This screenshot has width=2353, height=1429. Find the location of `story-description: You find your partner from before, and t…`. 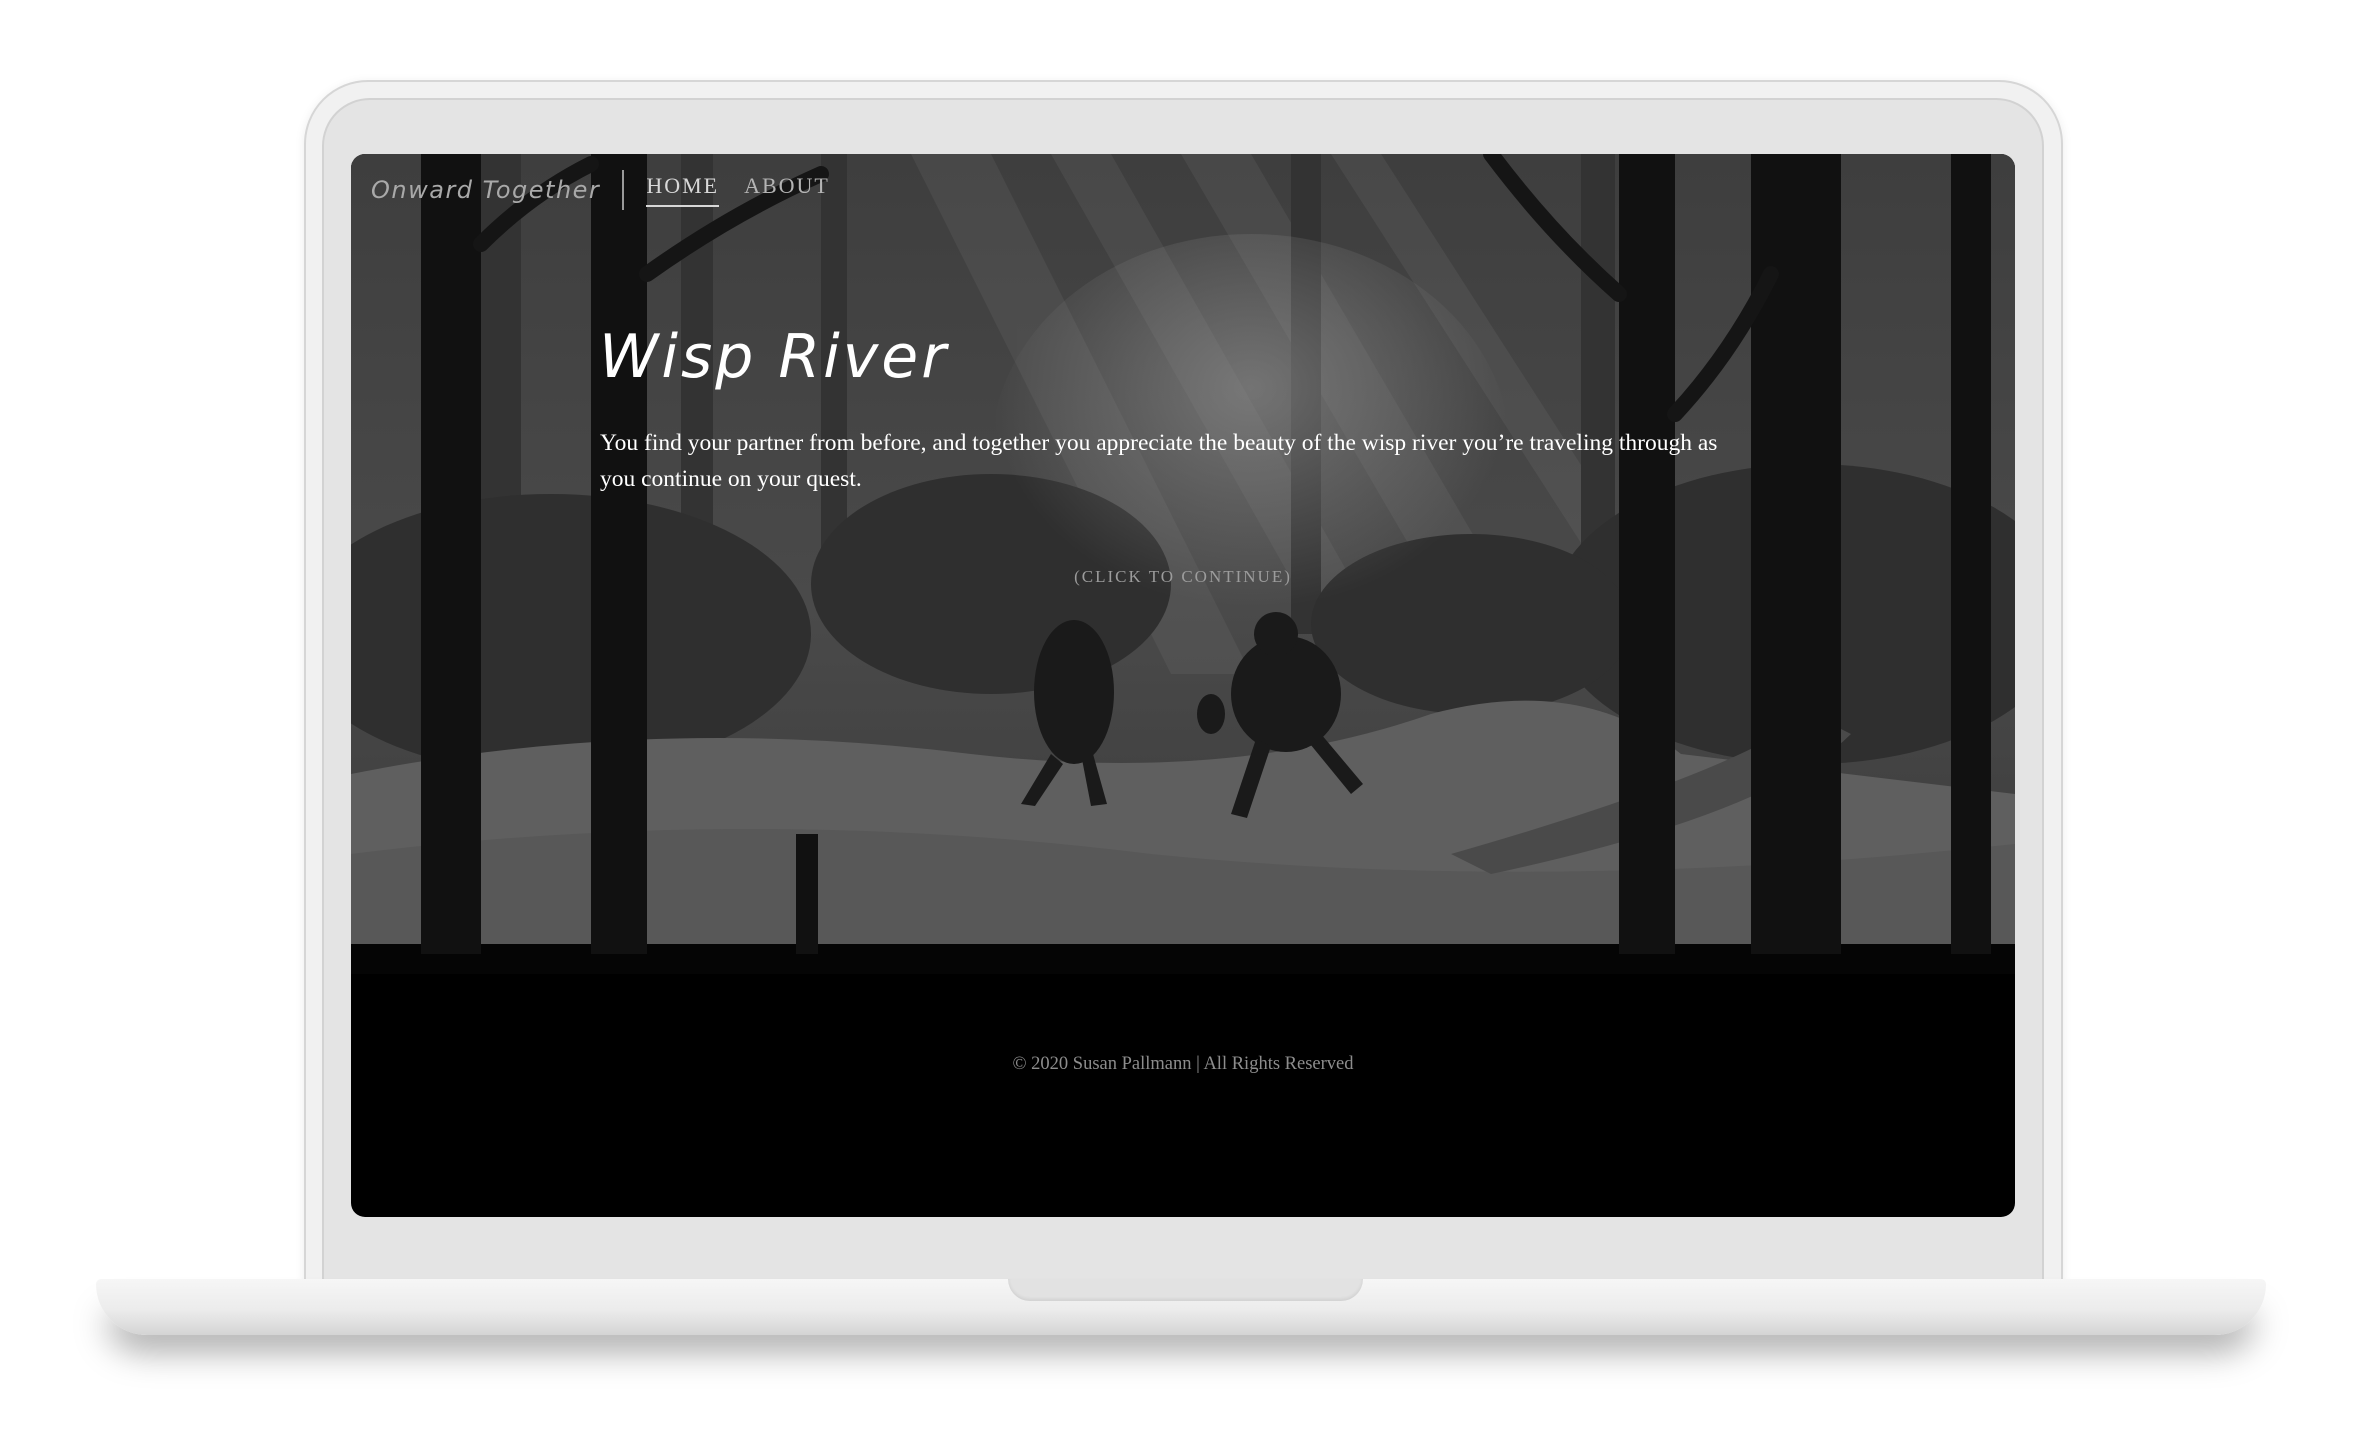

story-description: You find your partner from before, and t… is located at coordinates (1159, 461).